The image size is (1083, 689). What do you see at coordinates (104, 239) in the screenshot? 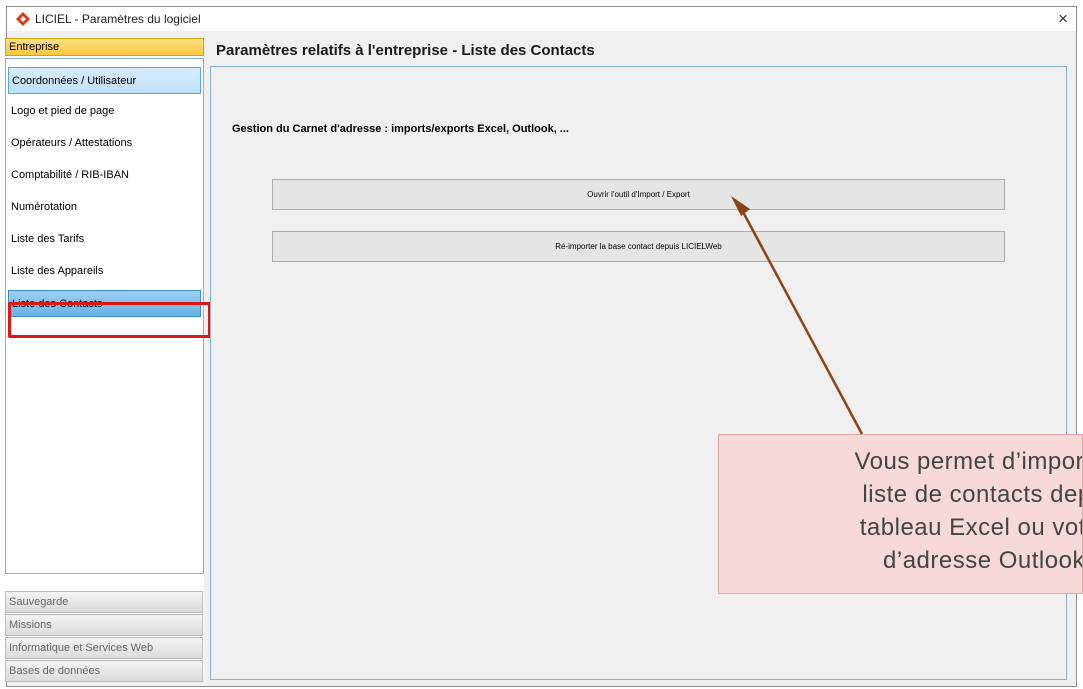
I see `sidebar-item-tarifs: Liste des Tarifs` at bounding box center [104, 239].